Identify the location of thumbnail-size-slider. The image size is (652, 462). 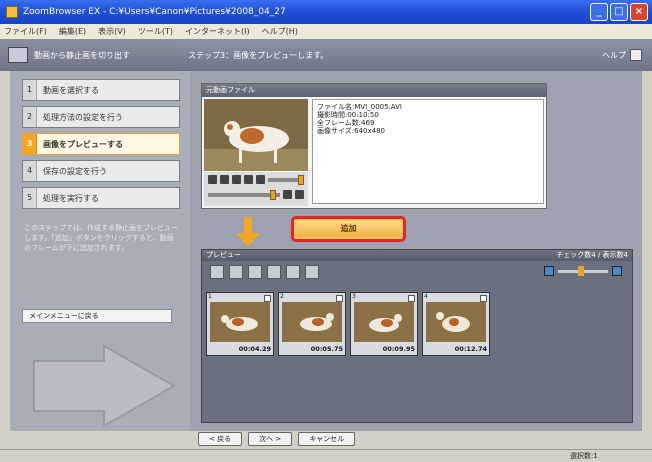
(583, 270).